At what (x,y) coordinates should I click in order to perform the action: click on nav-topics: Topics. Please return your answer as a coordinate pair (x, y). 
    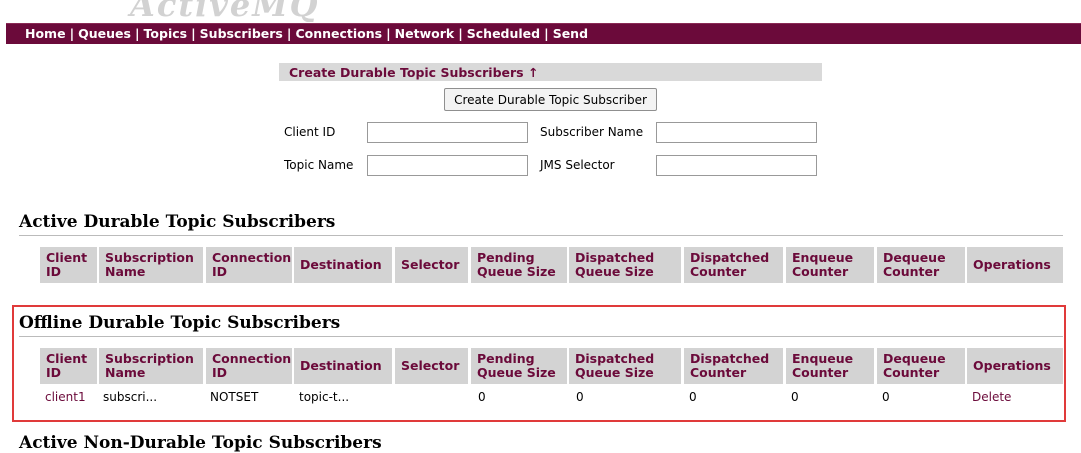
    Looking at the image, I should click on (166, 33).